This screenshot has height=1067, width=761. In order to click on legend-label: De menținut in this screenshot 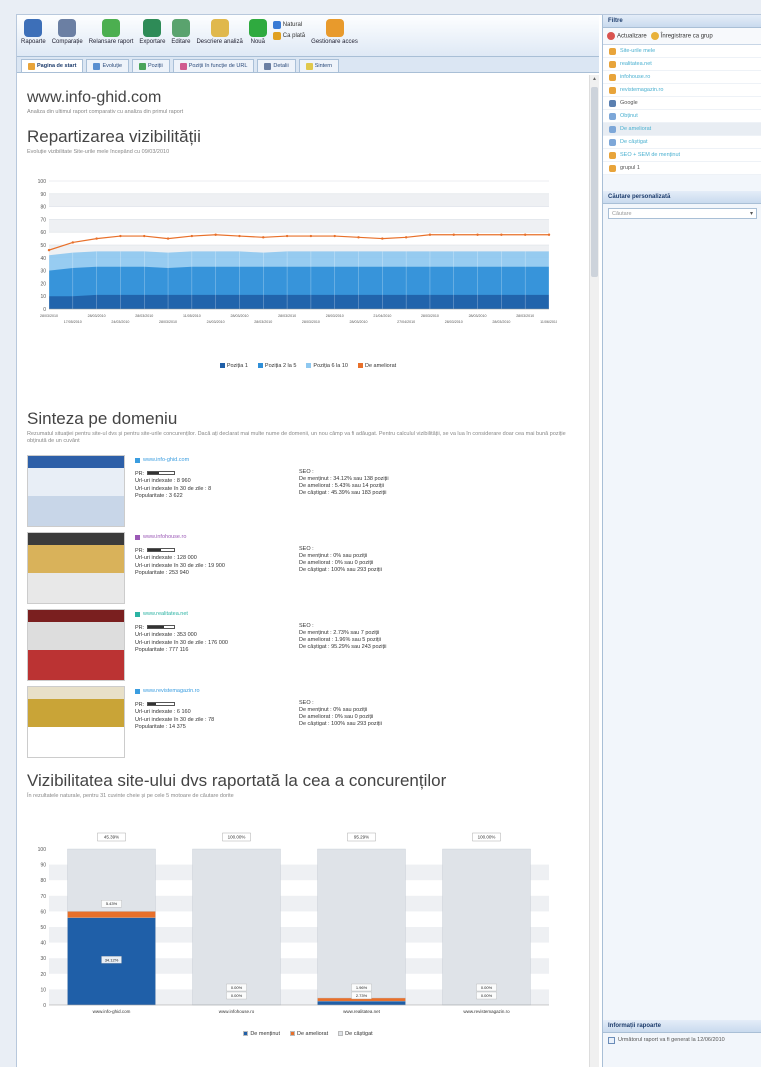, I will do `click(265, 1034)`.